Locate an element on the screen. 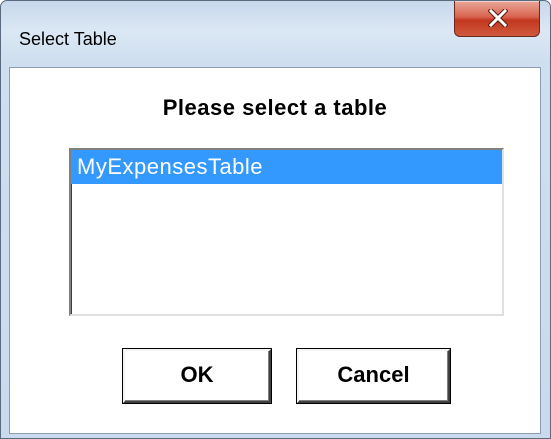 This screenshot has height=439, width=551. close-icon is located at coordinates (498, 18).